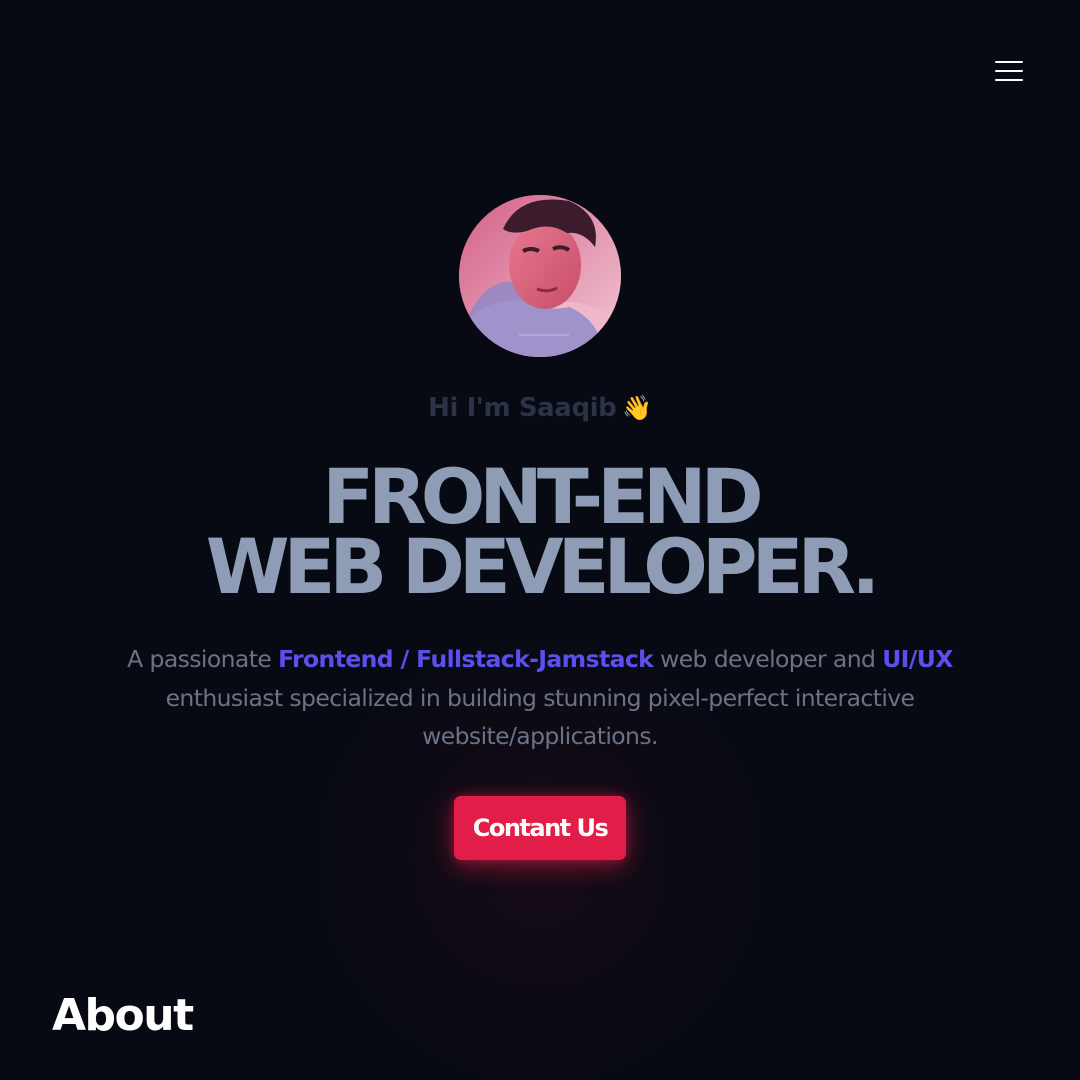  What do you see at coordinates (522, 408) in the screenshot?
I see `greeting-text: Hi I'm Saaqib` at bounding box center [522, 408].